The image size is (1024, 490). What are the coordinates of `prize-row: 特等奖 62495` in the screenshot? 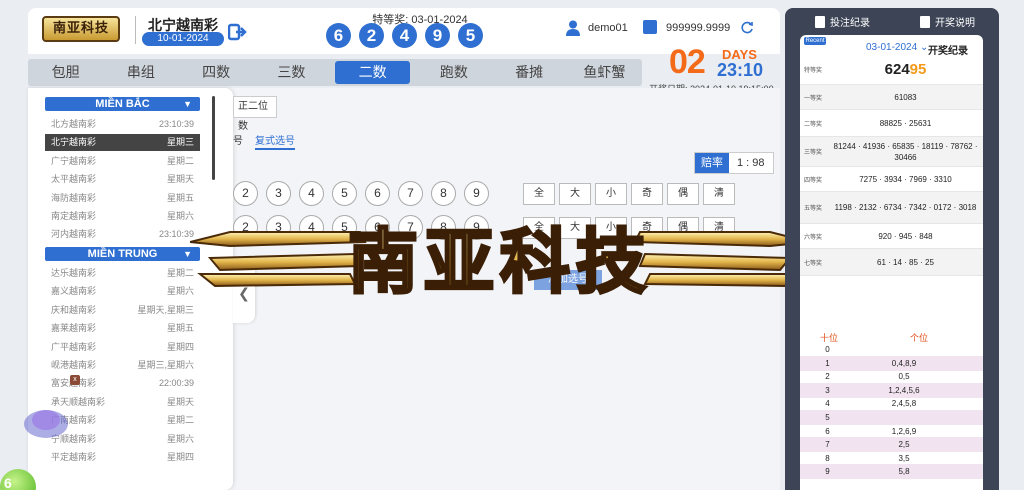 It's located at (891, 70).